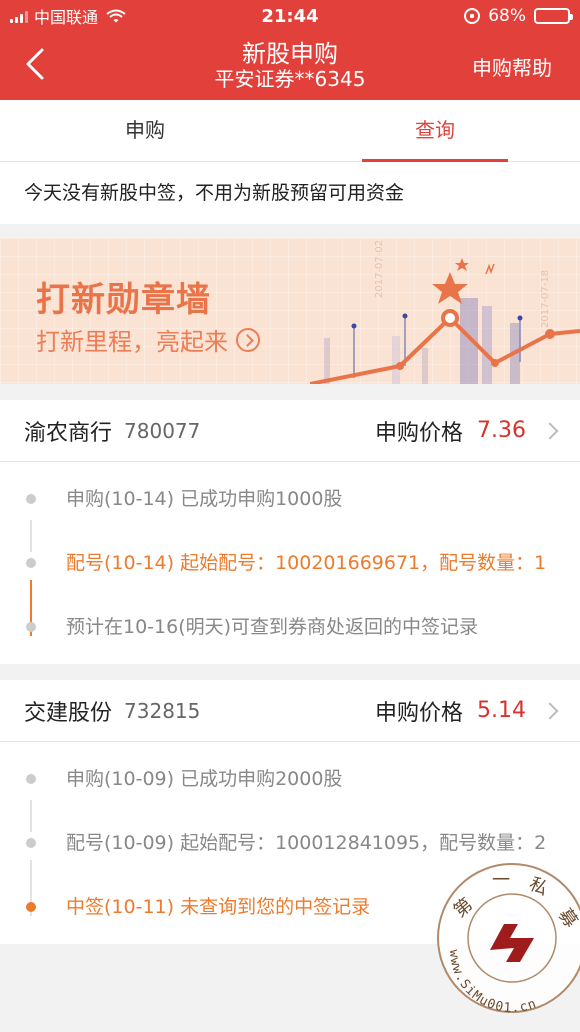 This screenshot has width=580, height=1032. I want to click on tab-query: 查询, so click(435, 131).